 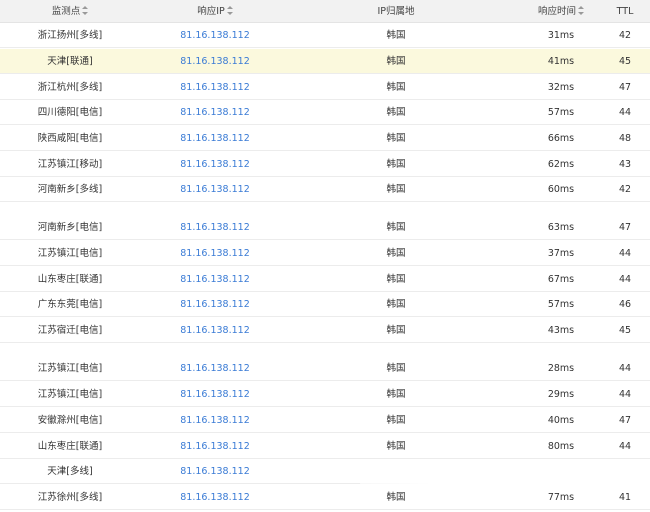 What do you see at coordinates (561, 35) in the screenshot?
I see `response-time-cell: 31ms` at bounding box center [561, 35].